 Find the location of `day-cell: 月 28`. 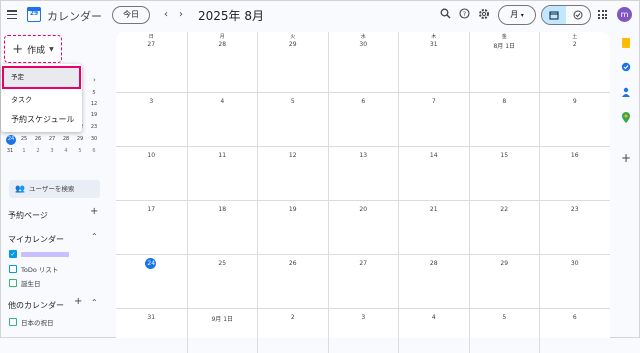

day-cell: 月 28 is located at coordinates (222, 62).